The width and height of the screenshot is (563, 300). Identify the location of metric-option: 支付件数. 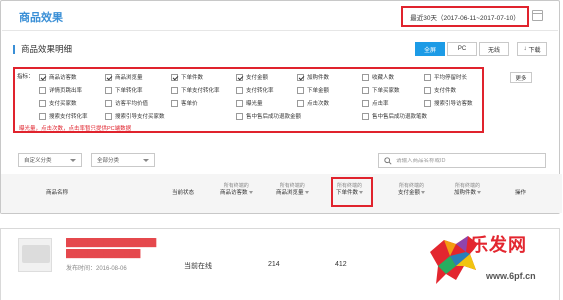
(440, 90).